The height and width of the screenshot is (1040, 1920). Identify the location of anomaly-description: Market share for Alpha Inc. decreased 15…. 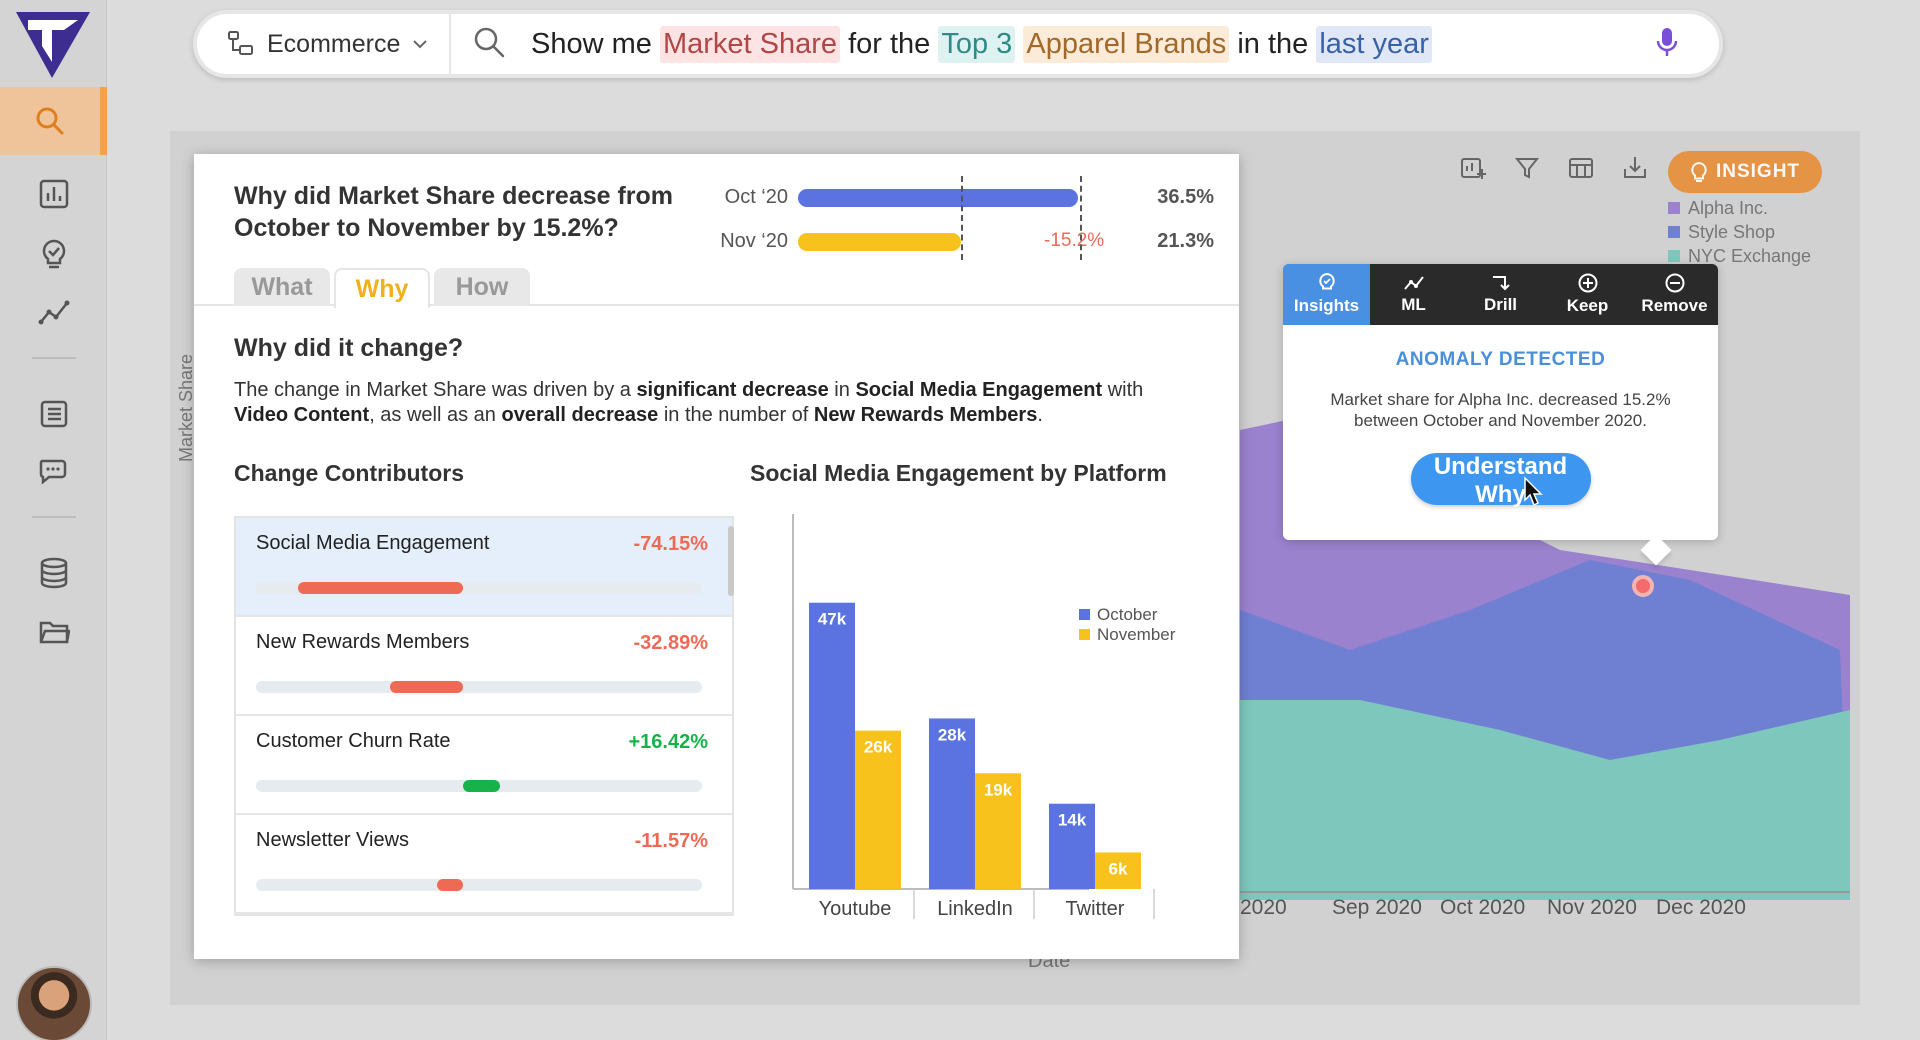
(1500, 410).